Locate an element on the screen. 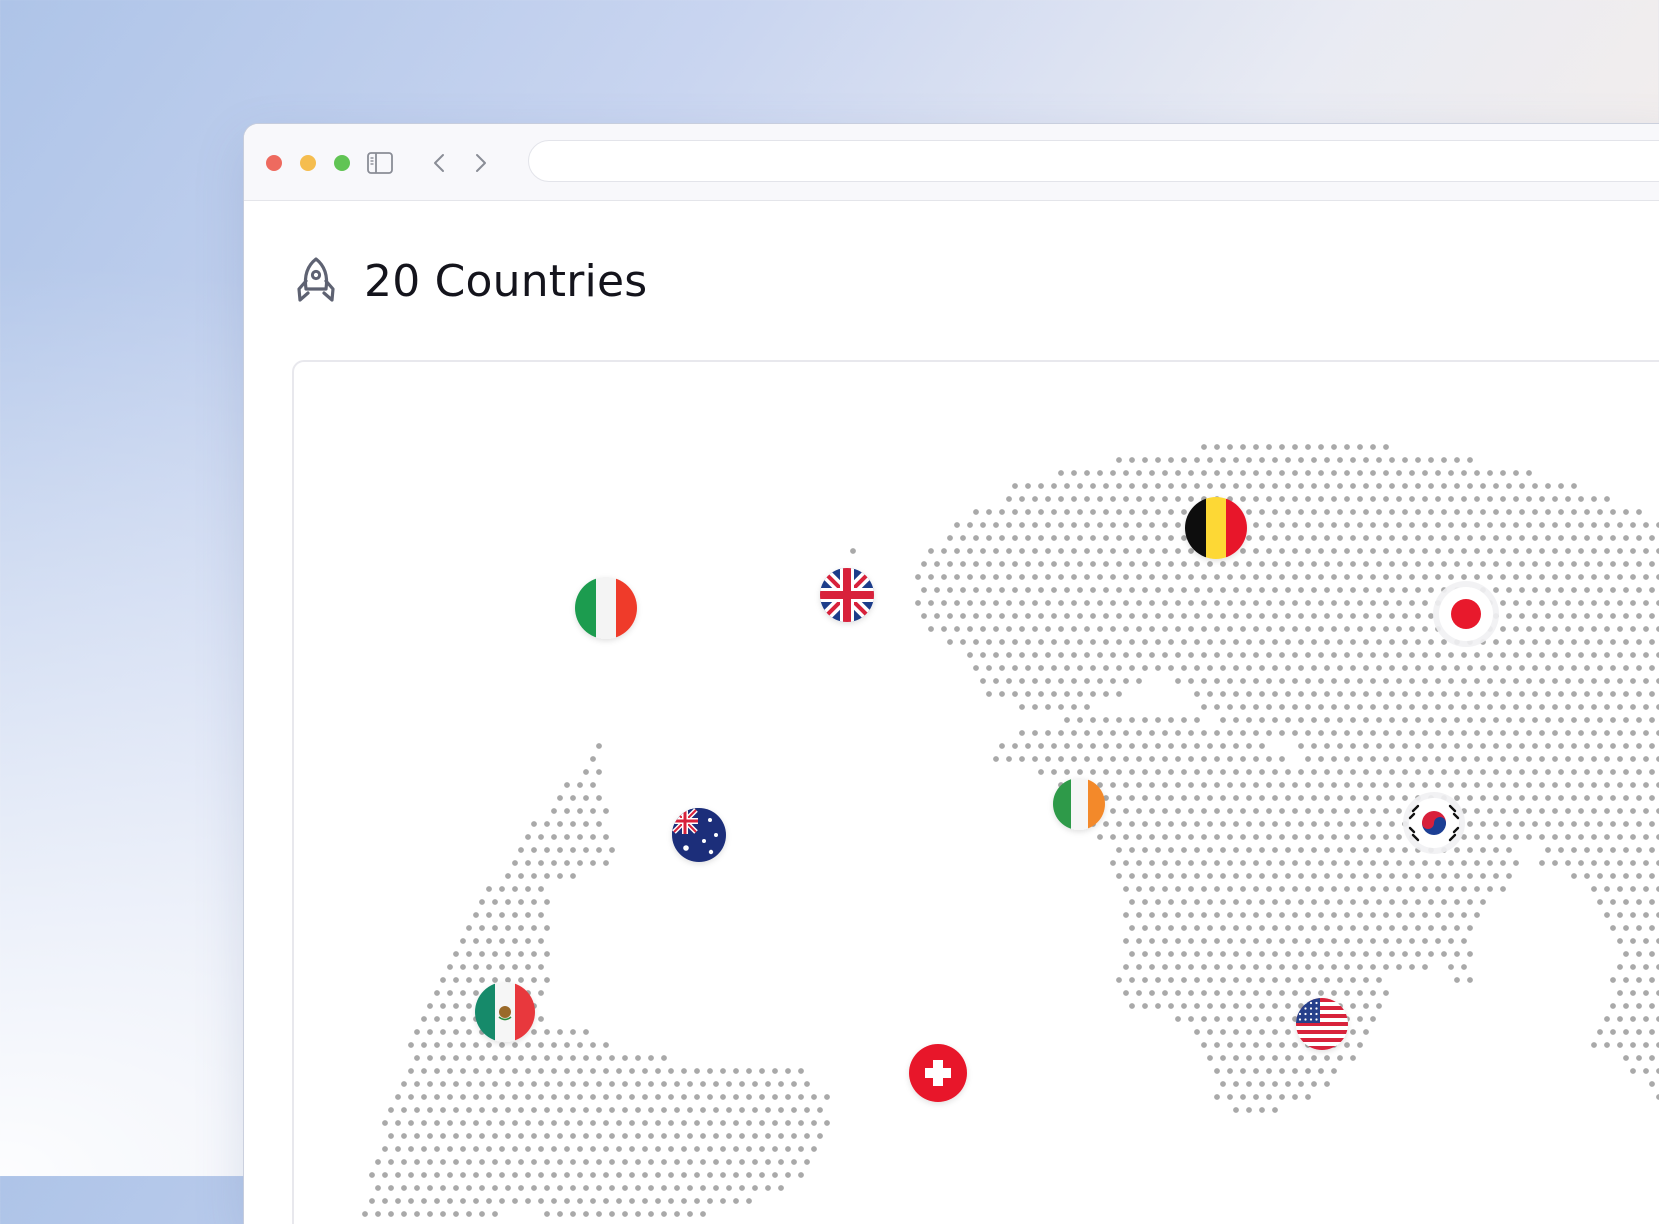 This screenshot has width=1659, height=1224. maximize-window-button is located at coordinates (342, 163).